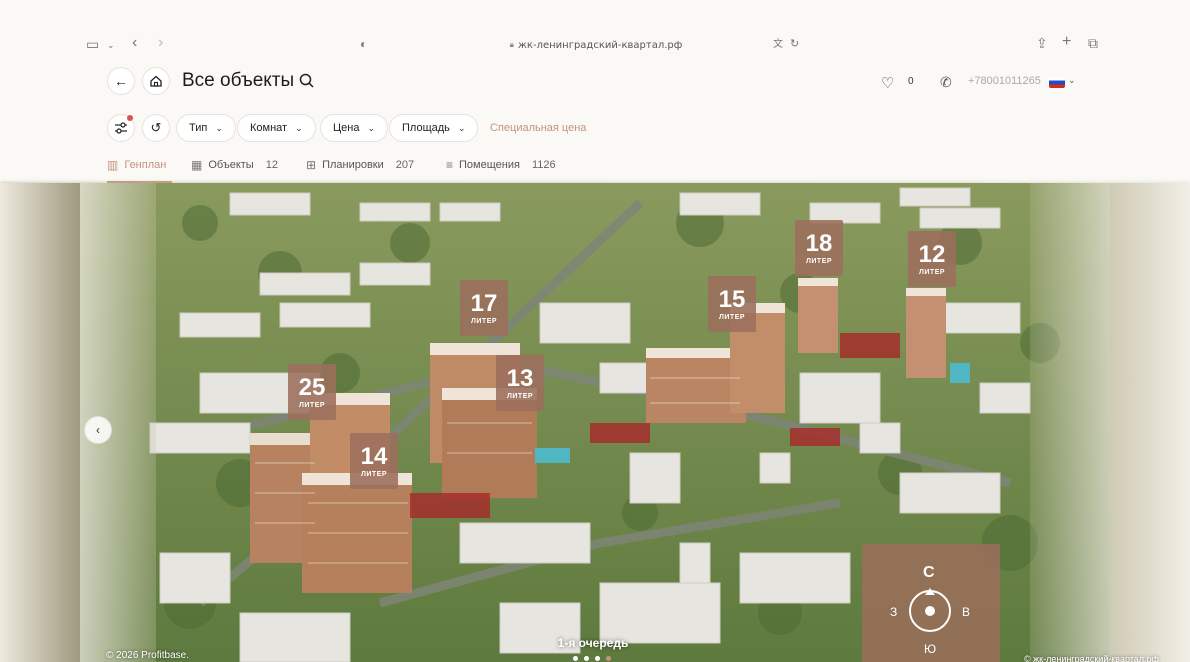 This screenshot has height=662, width=1190. Describe the element at coordinates (450, 165) in the screenshot. I see `list-icon: ≡` at that location.